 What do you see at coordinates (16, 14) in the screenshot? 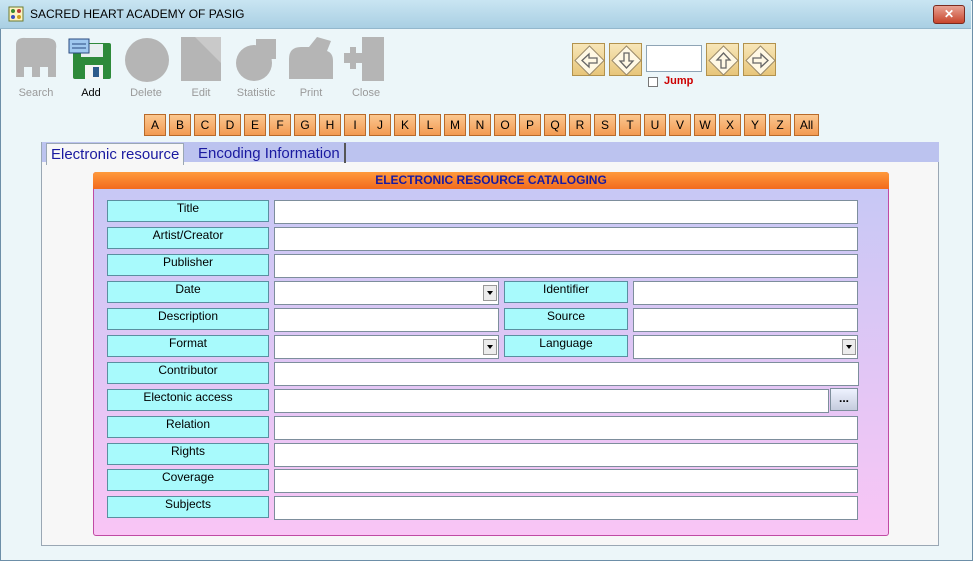
I see `app-logo-icon` at bounding box center [16, 14].